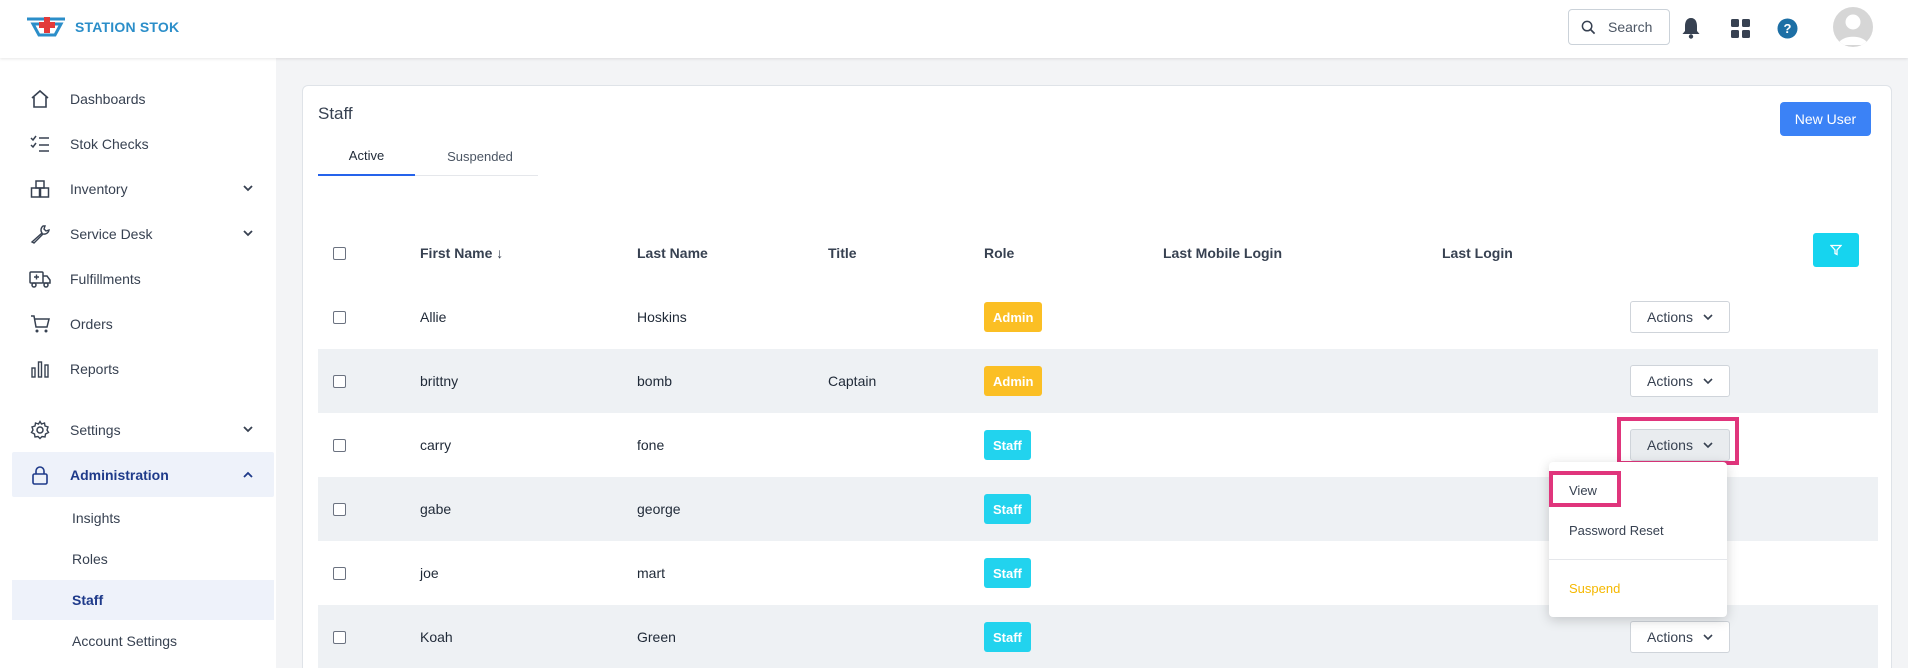 The image size is (1908, 668). I want to click on sidebar-item-label: Inventory, so click(99, 188).